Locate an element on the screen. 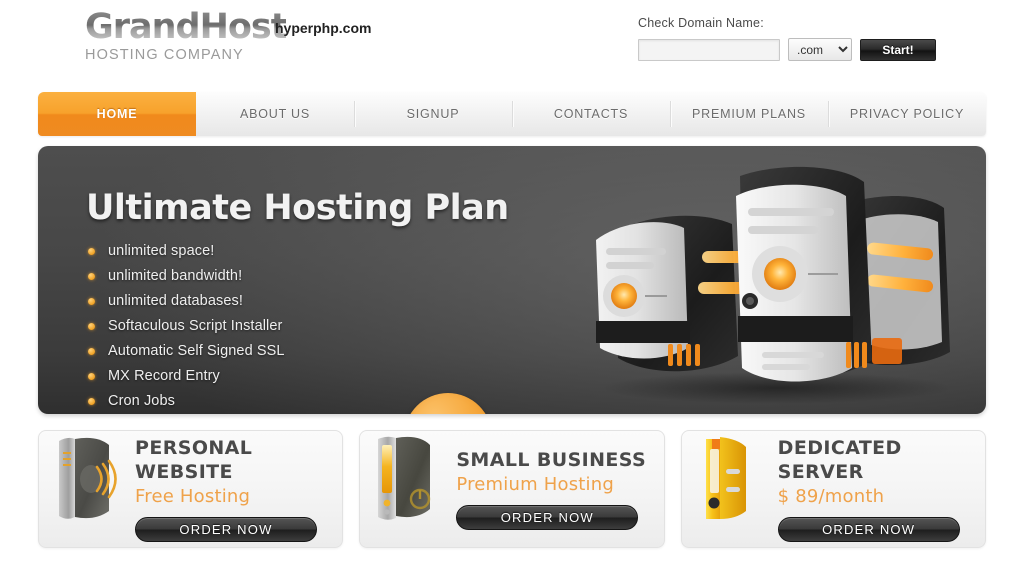 The height and width of the screenshot is (562, 1024). binder-folder-icon is located at coordinates (730, 489).